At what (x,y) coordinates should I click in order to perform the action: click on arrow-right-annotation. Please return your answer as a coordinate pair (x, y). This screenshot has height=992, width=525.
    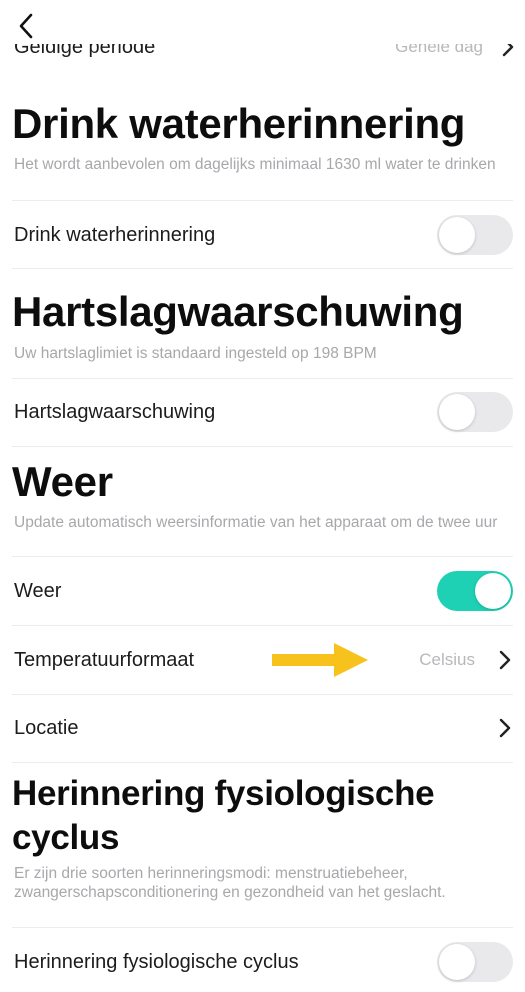
    Looking at the image, I should click on (320, 660).